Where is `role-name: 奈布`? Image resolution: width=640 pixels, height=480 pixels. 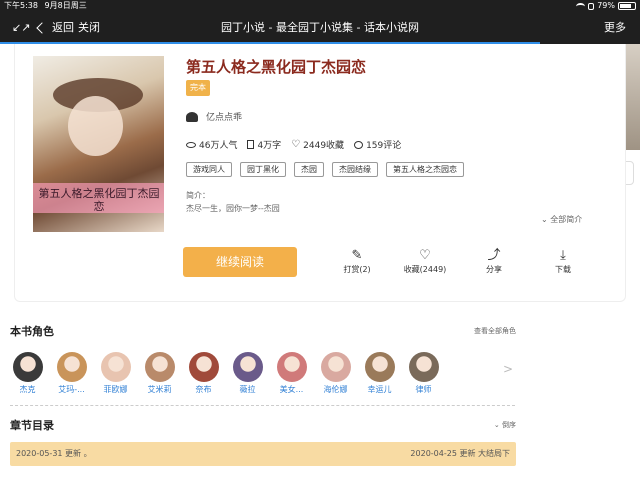 role-name: 奈布 is located at coordinates (203, 389).